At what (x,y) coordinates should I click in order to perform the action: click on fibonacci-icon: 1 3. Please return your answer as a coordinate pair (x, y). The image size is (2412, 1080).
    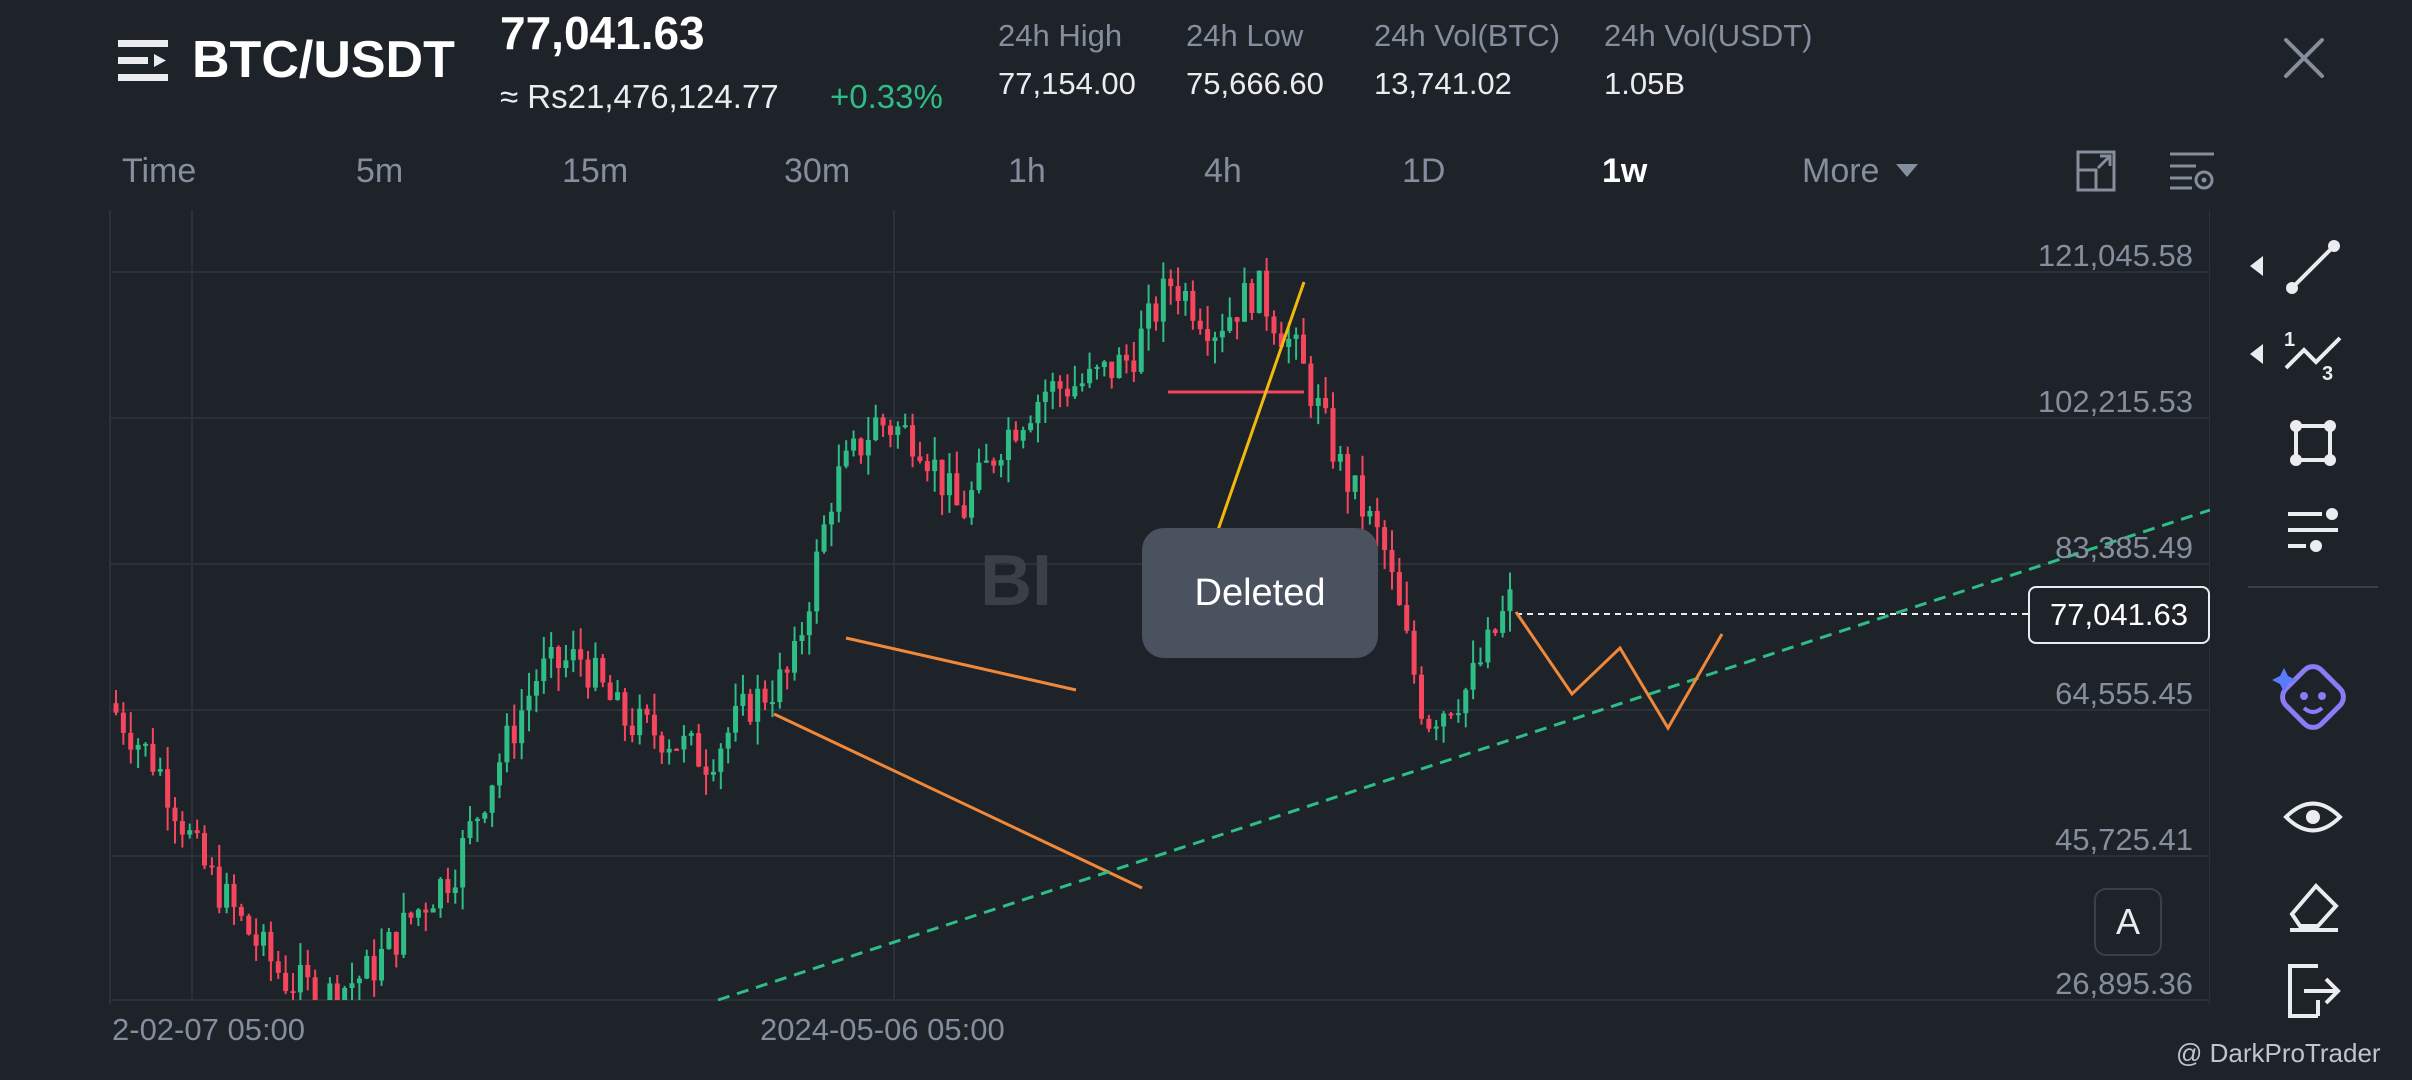
    Looking at the image, I should click on (2313, 355).